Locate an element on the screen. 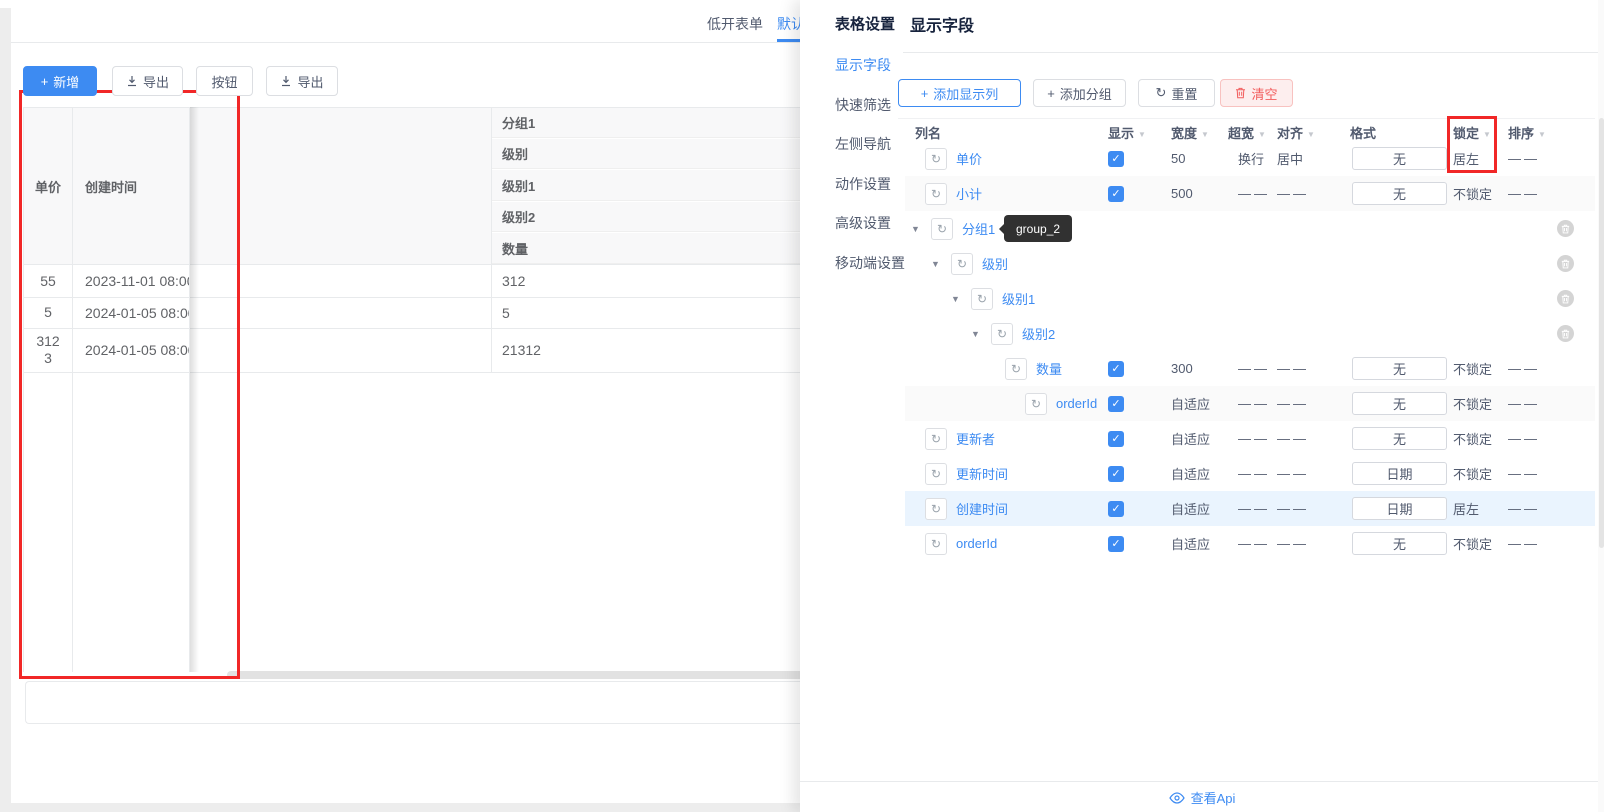 This screenshot has height=812, width=1604. column-name-link: 小计 is located at coordinates (969, 193).